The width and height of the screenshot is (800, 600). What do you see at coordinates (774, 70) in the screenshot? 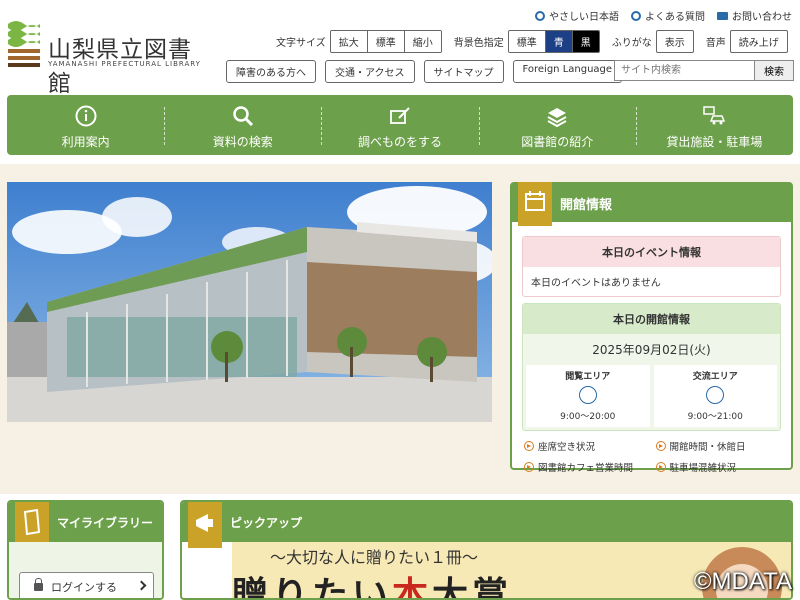
I see `search-button: 検索` at bounding box center [774, 70].